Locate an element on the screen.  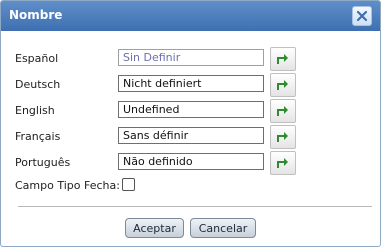
label-deutsch: Deutsch is located at coordinates (38, 84).